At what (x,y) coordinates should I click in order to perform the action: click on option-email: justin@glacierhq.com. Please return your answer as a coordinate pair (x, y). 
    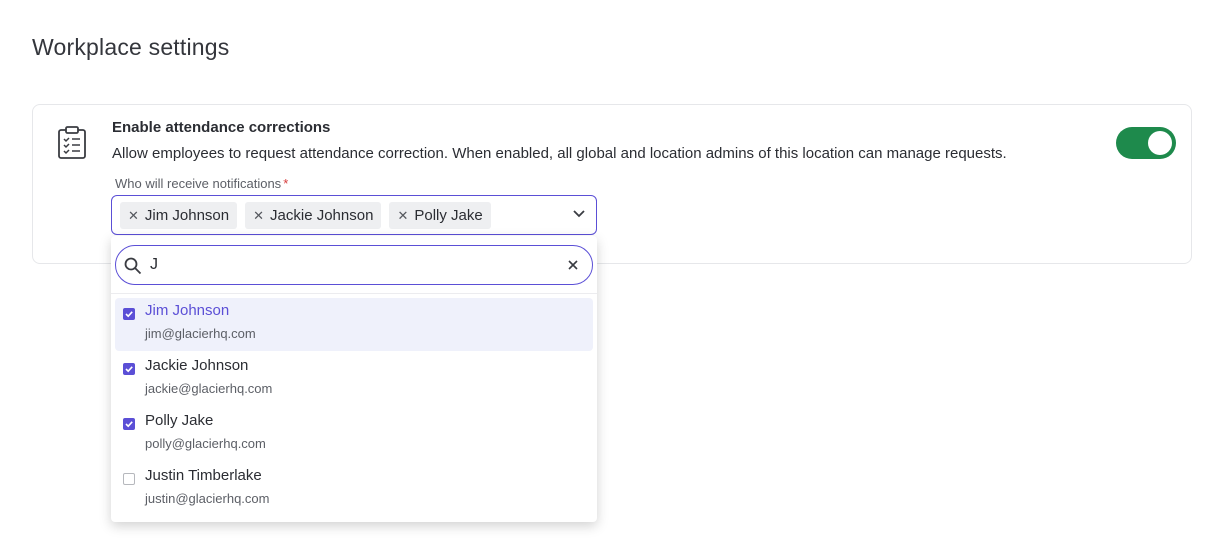
    Looking at the image, I should click on (207, 498).